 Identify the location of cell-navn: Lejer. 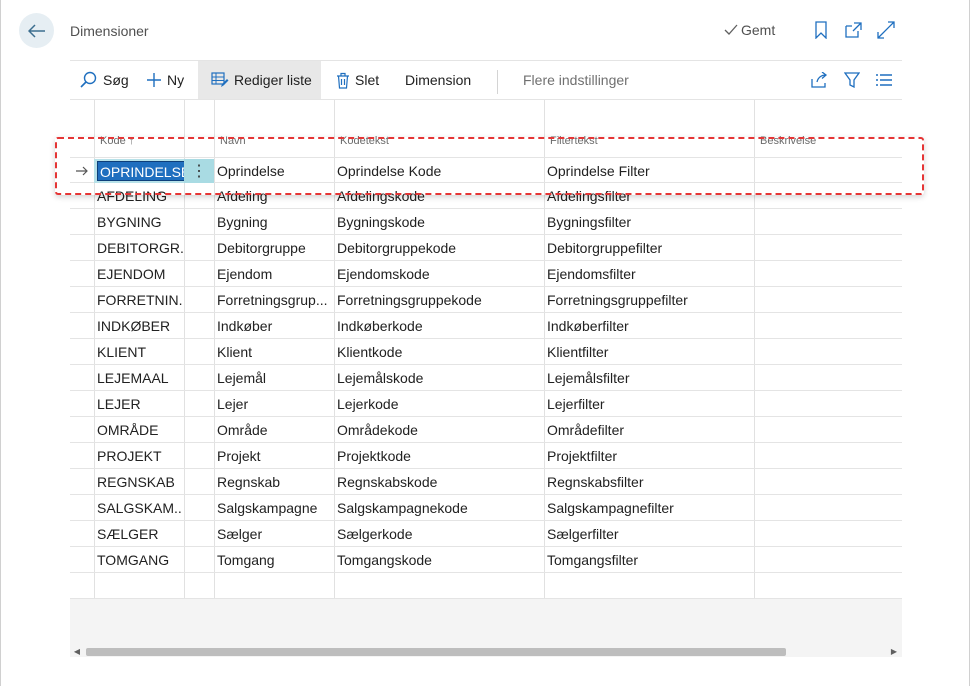
(274, 404).